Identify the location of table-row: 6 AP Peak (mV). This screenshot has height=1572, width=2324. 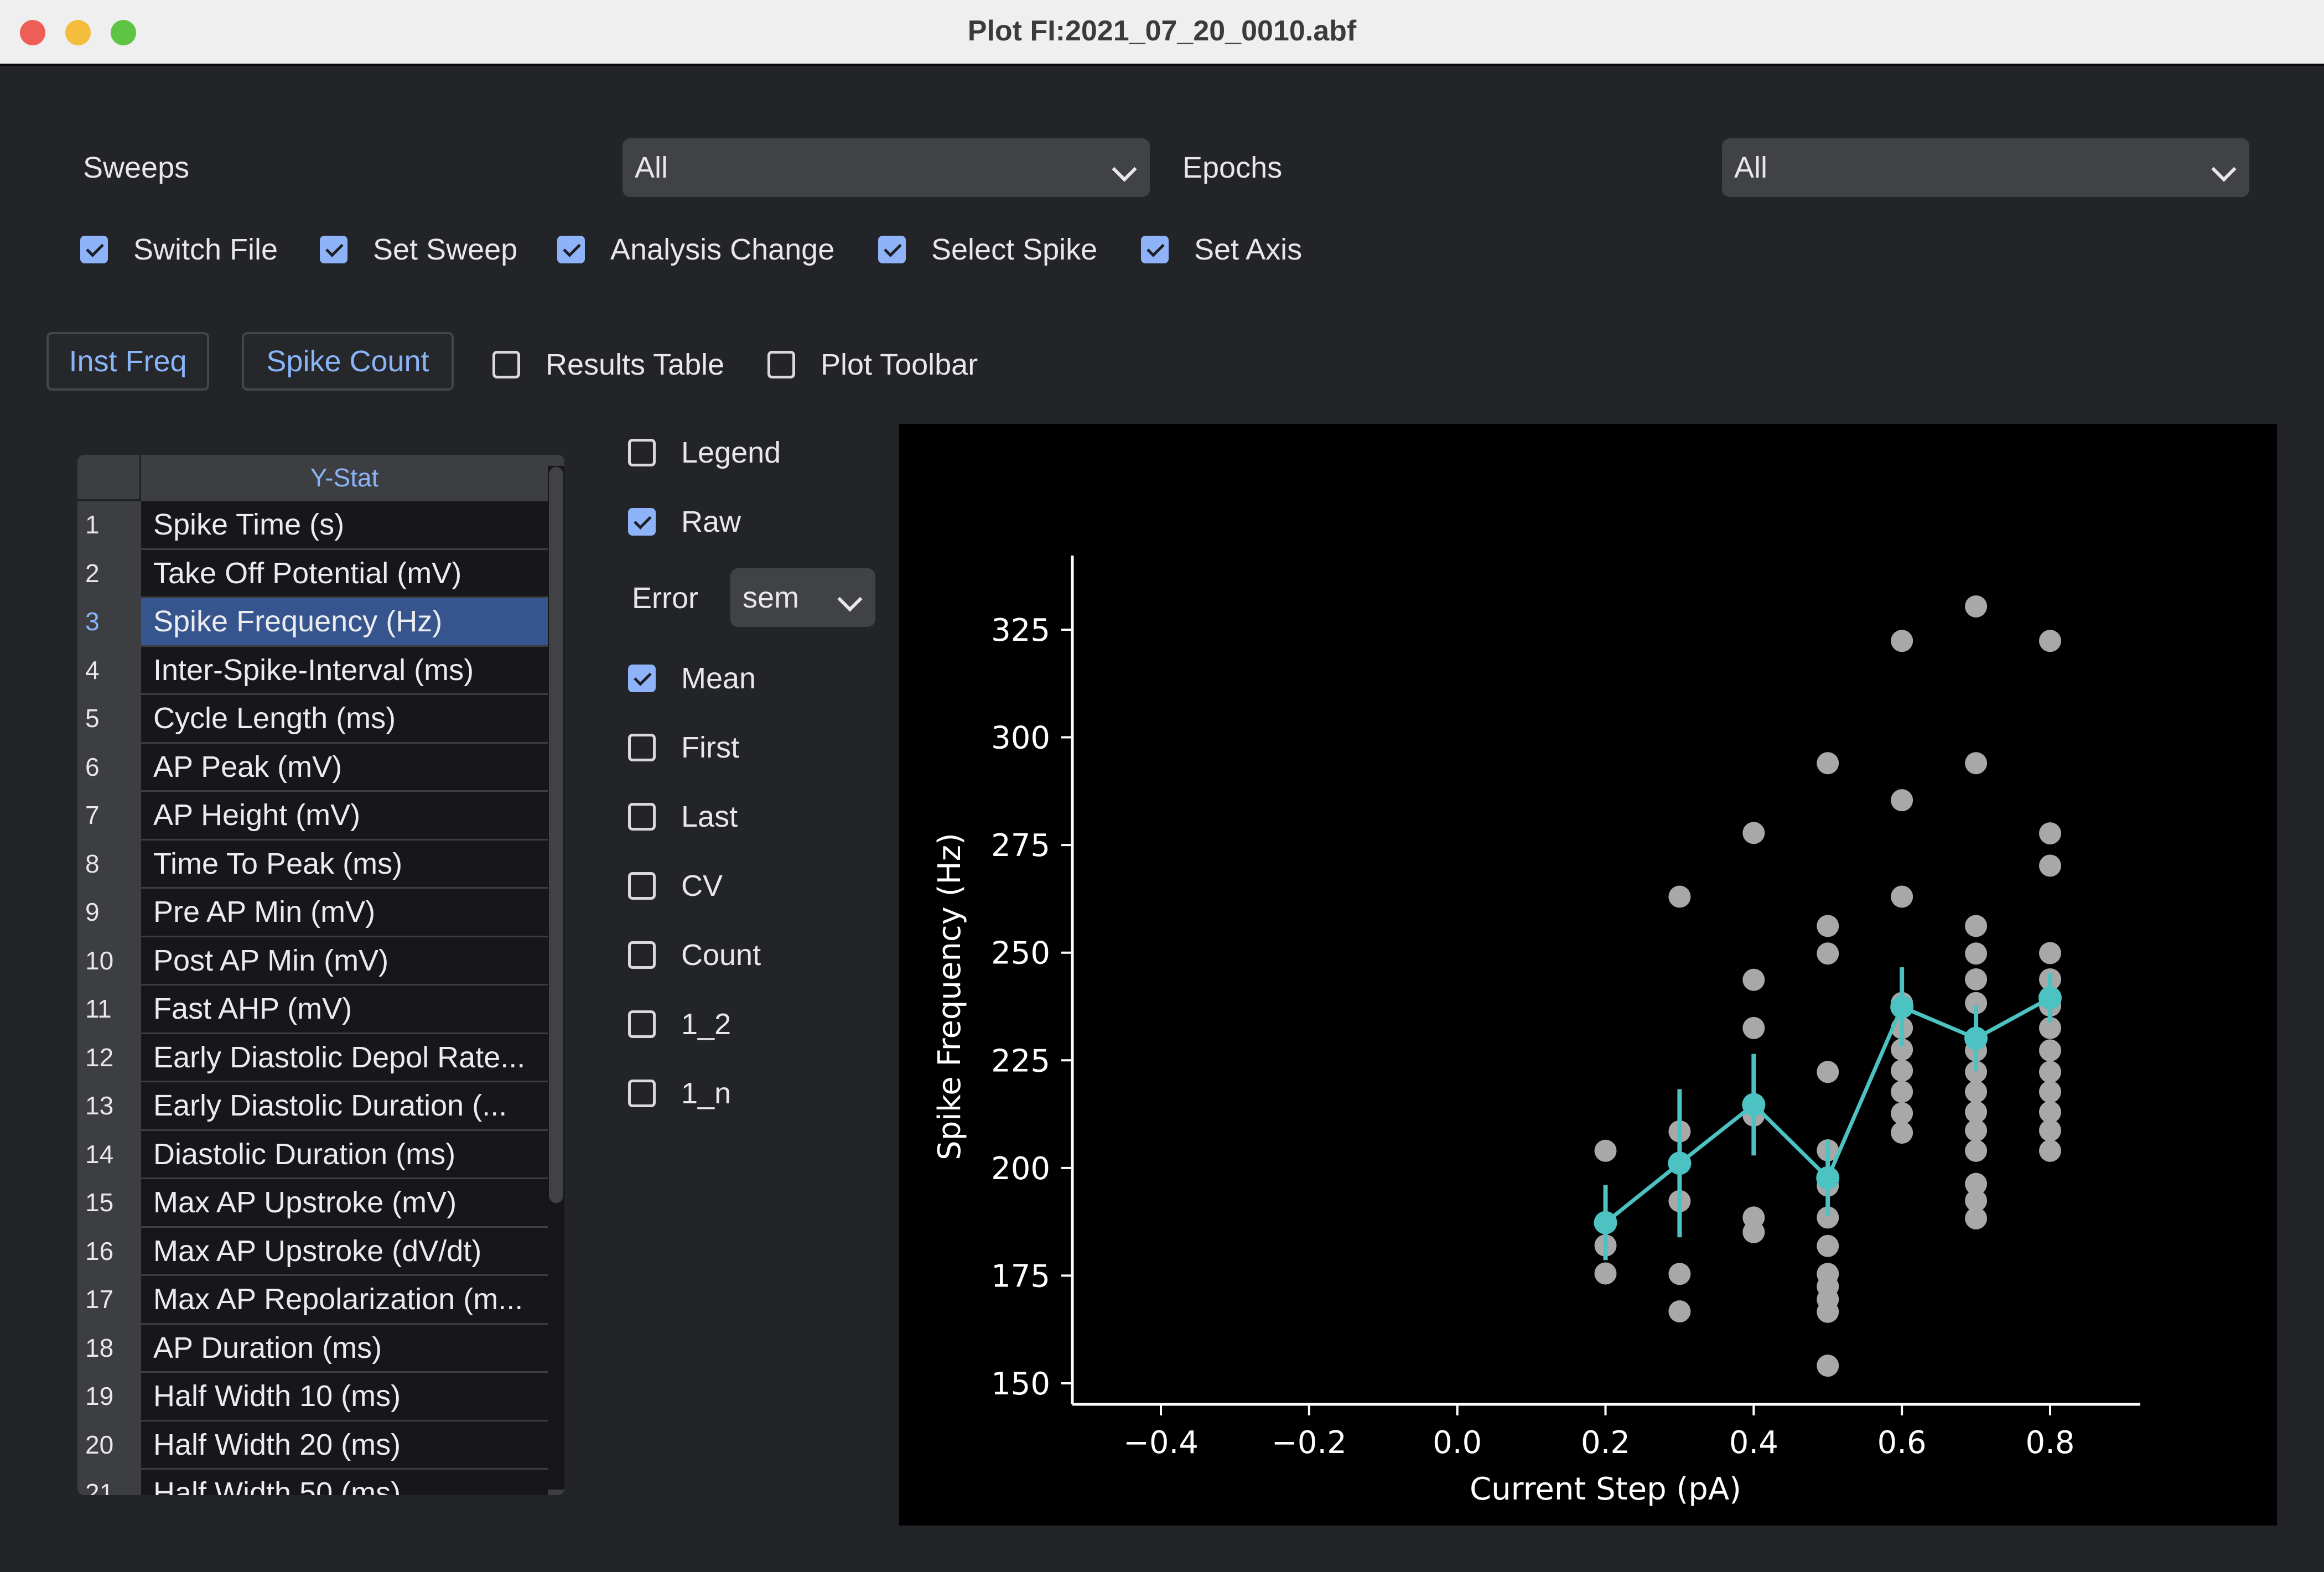
(312, 767).